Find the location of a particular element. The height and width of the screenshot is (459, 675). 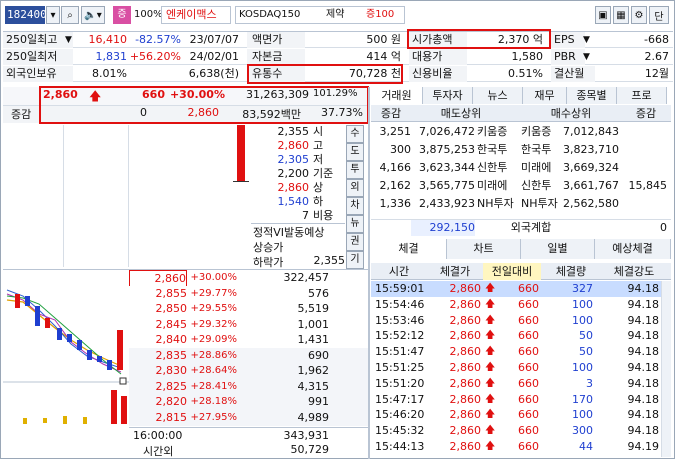

broker-tab-2: 뉴스 is located at coordinates (498, 95).